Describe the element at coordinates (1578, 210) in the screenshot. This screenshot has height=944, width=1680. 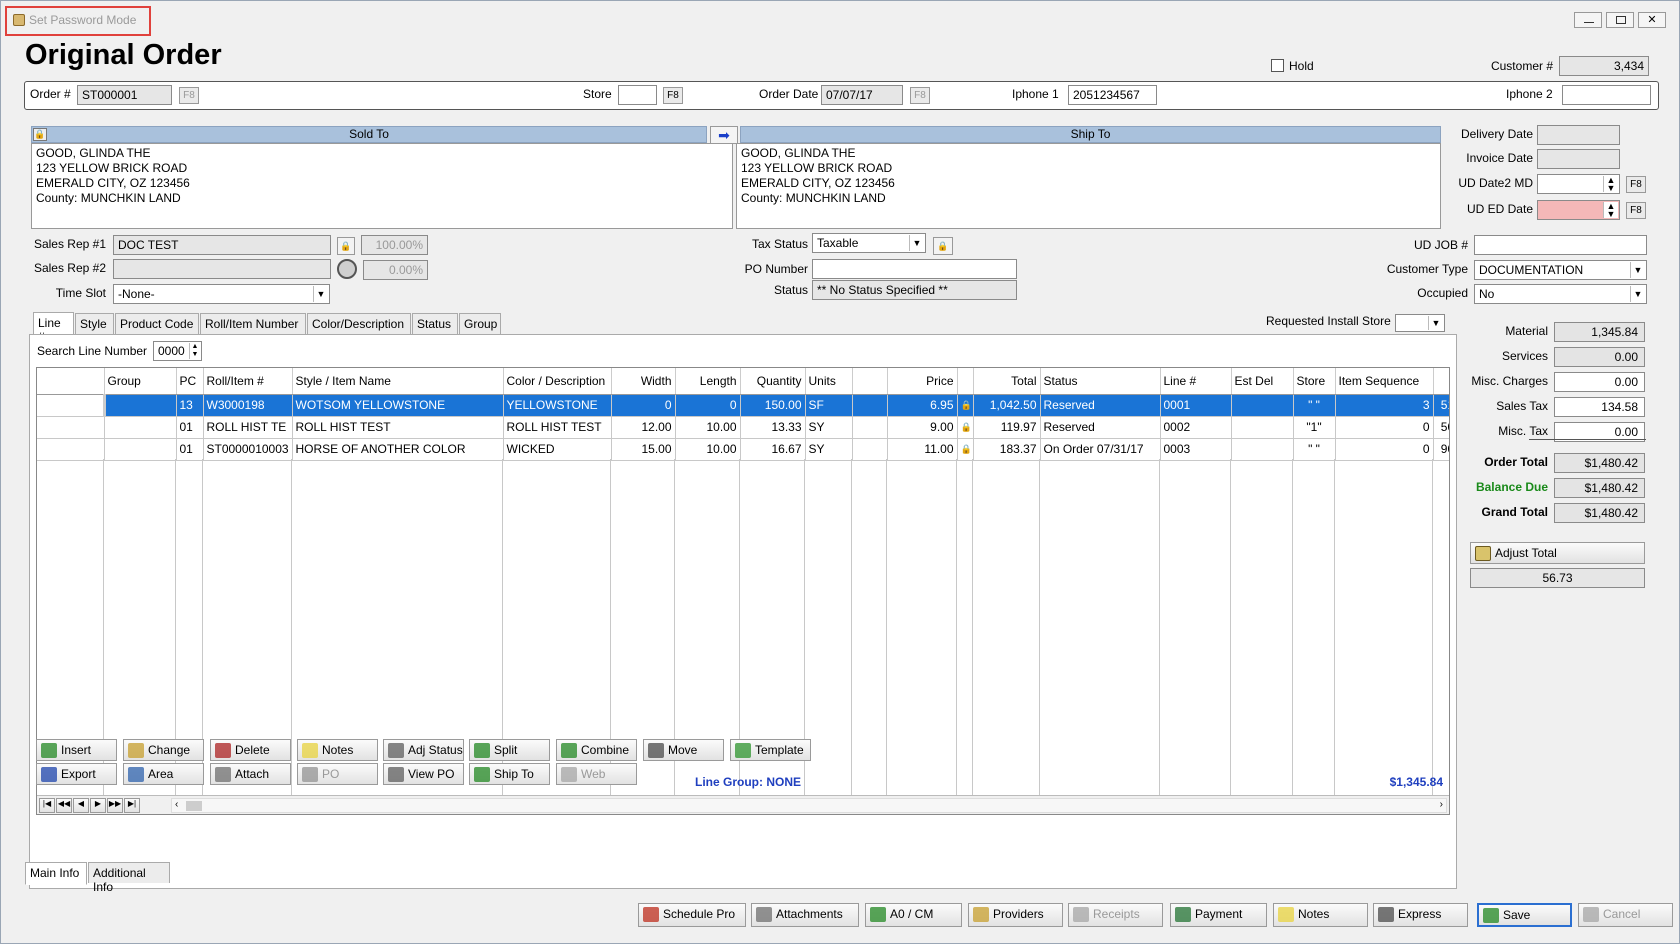
I see `ud-ed-date-field: ▲ ▼` at that location.